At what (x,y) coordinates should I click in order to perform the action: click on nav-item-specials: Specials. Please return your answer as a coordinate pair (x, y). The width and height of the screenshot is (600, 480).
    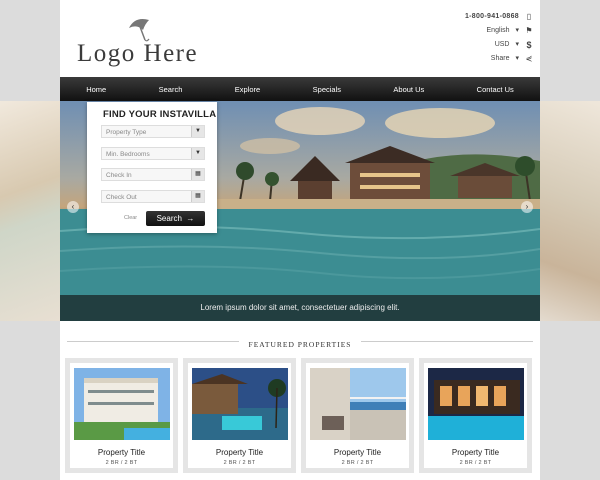
    Looking at the image, I should click on (327, 89).